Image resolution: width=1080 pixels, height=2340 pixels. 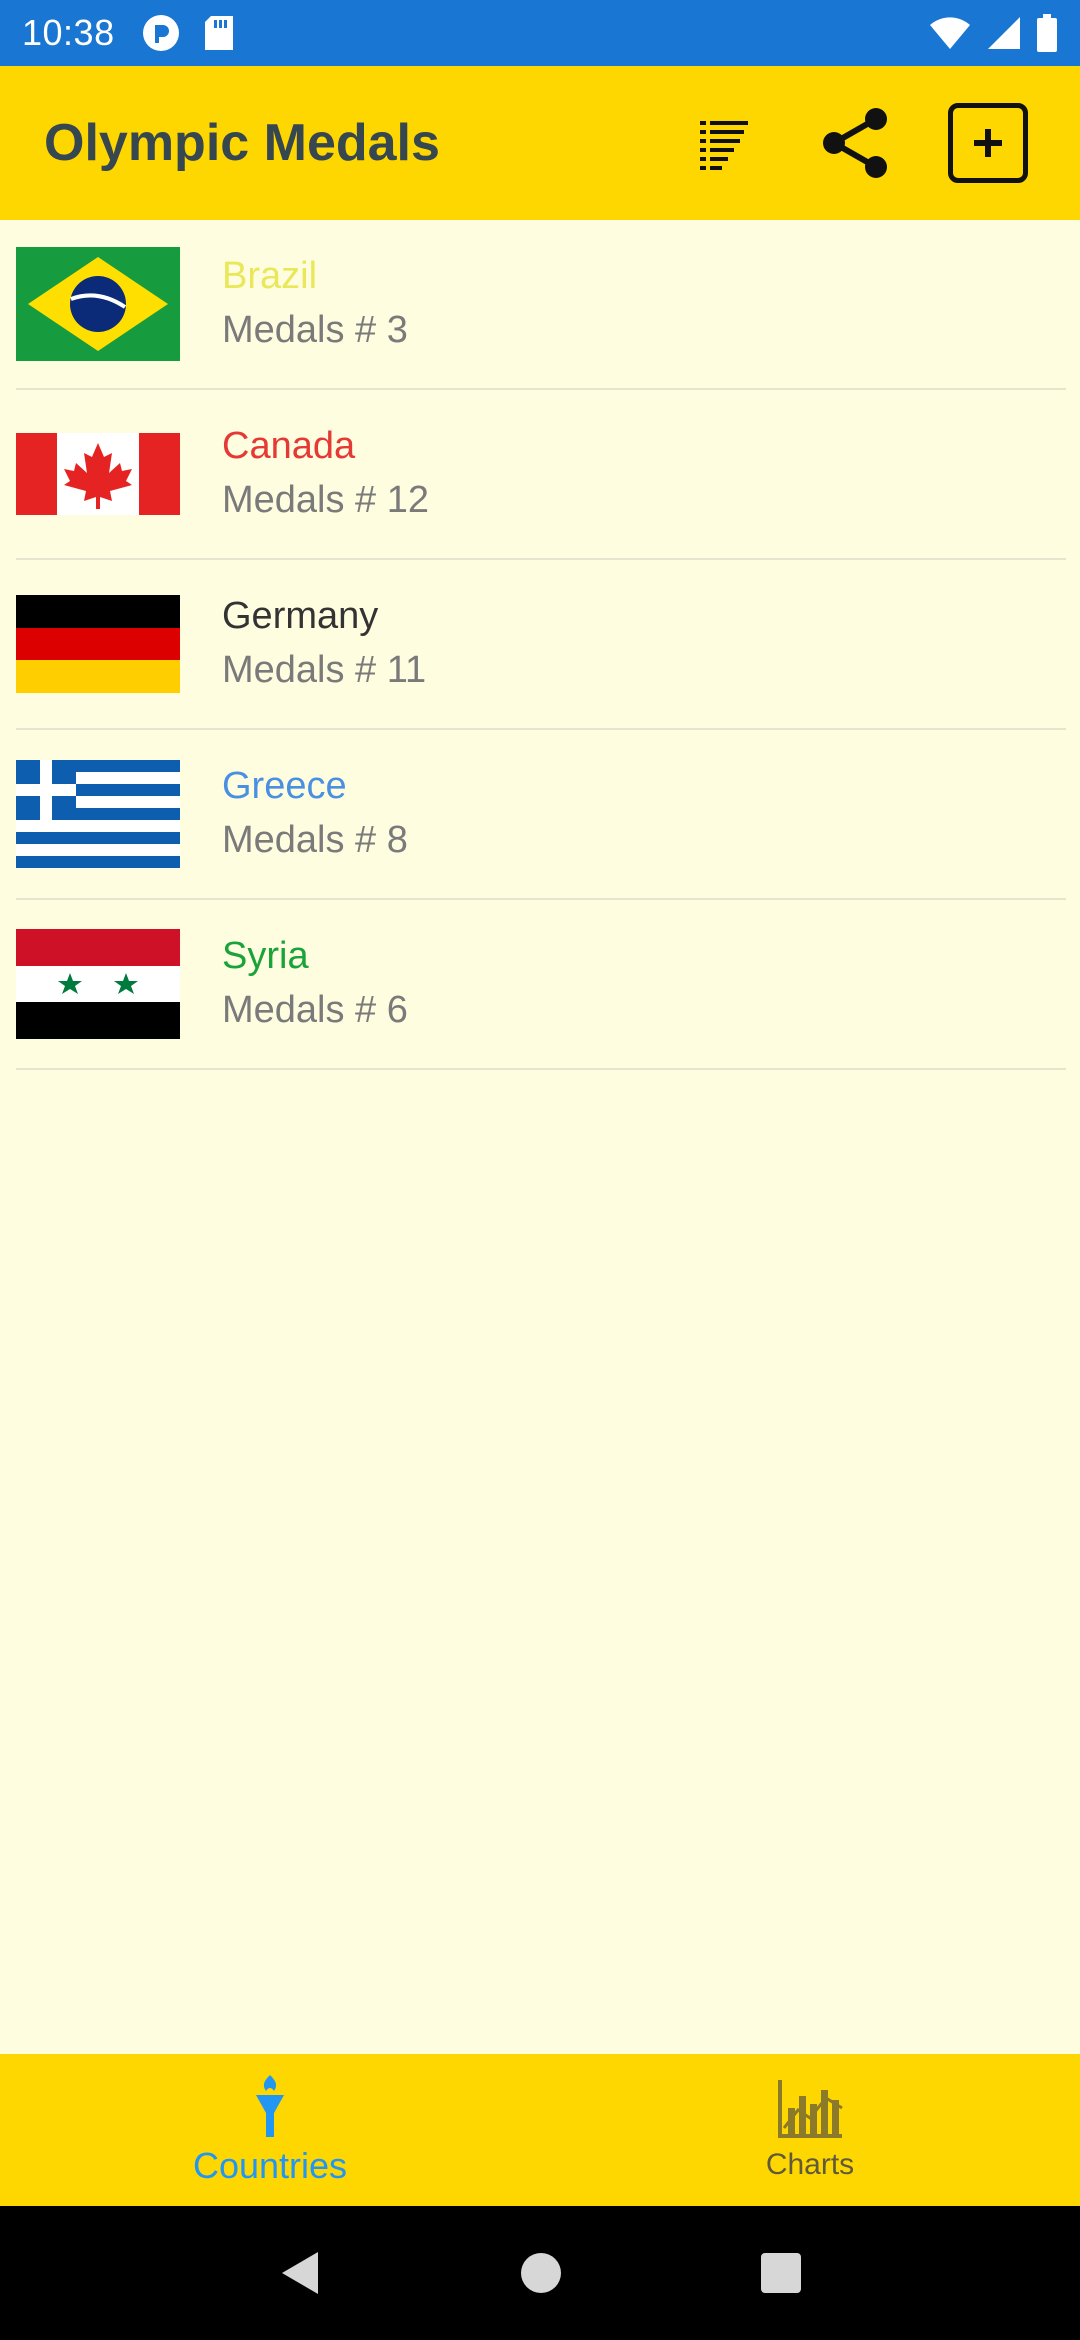 What do you see at coordinates (98, 474) in the screenshot?
I see `canada-flag` at bounding box center [98, 474].